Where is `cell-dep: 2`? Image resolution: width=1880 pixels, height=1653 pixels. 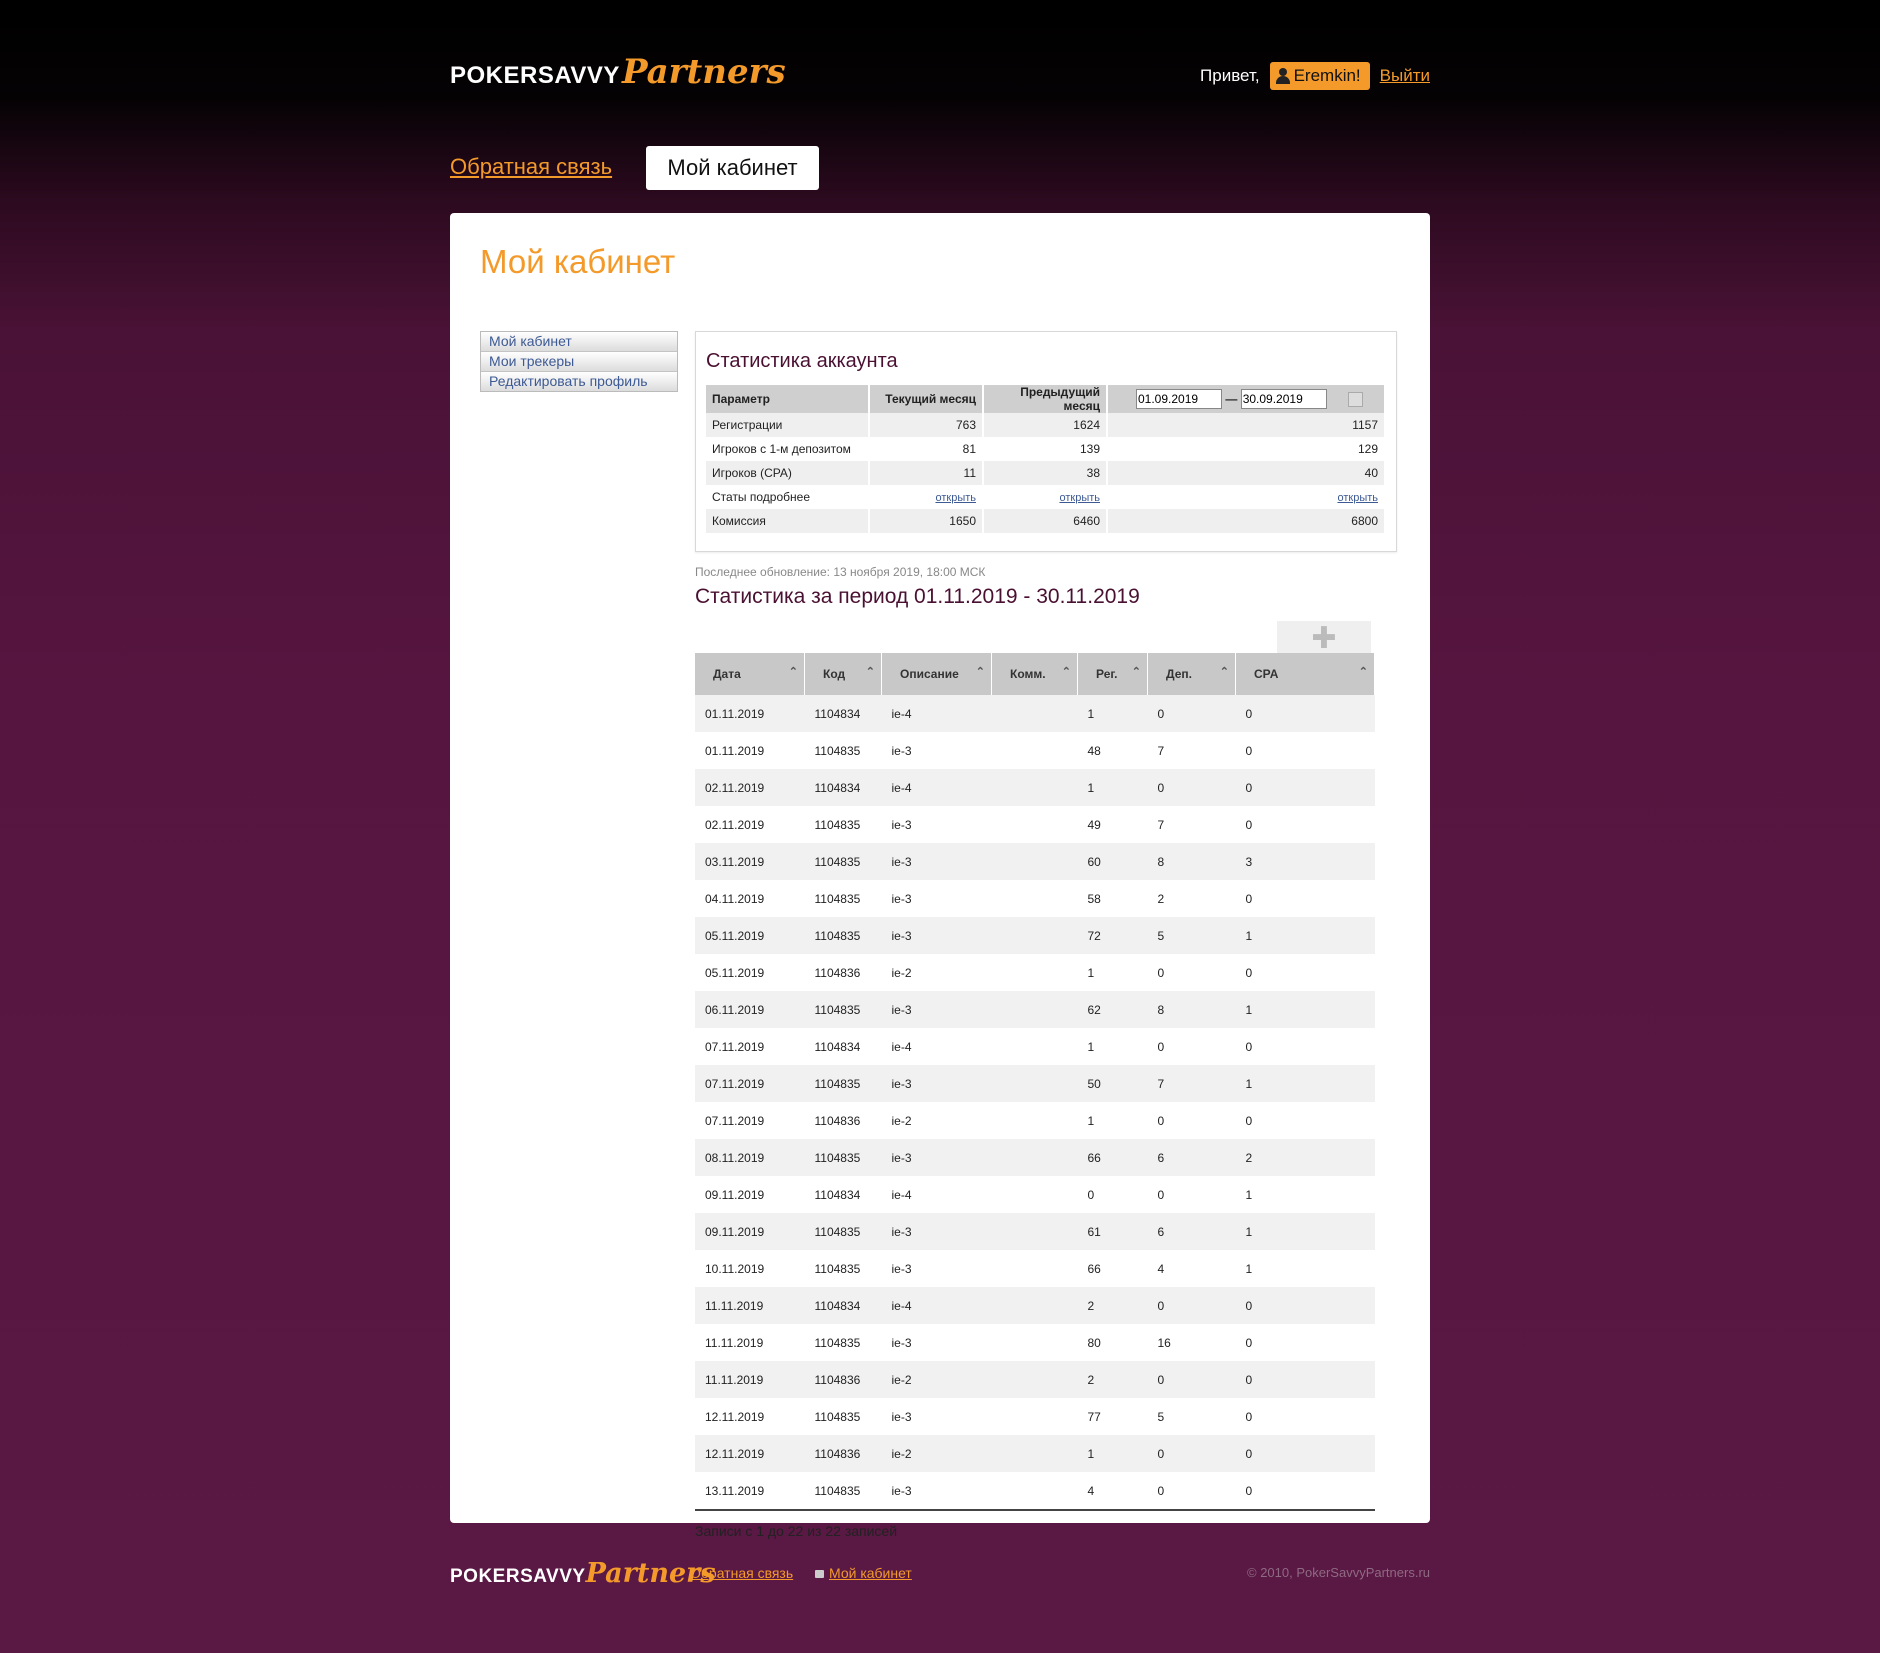 cell-dep: 2 is located at coordinates (1191, 898).